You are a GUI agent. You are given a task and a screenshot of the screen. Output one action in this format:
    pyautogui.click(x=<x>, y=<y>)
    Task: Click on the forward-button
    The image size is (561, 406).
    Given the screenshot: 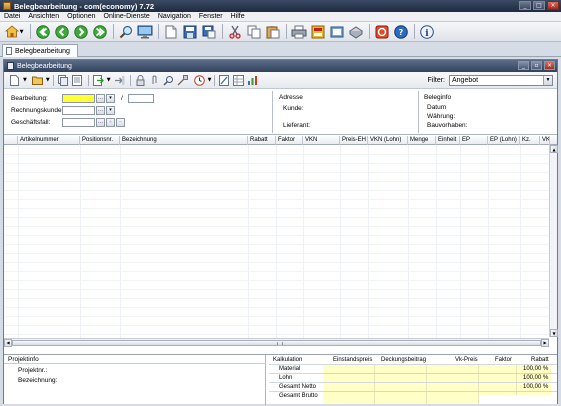 What is the action you would take?
    pyautogui.click(x=81, y=31)
    